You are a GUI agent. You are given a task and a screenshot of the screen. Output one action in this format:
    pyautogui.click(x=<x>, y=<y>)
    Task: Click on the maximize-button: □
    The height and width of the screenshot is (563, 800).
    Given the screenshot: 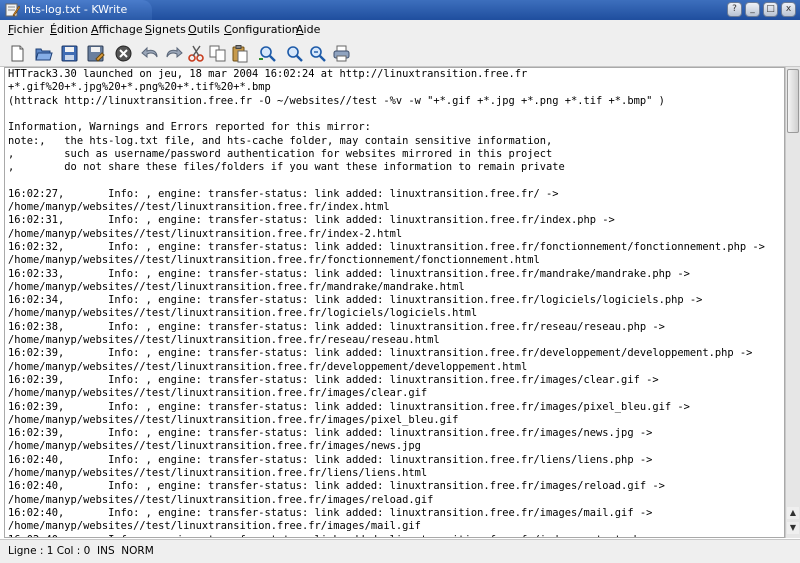 What is the action you would take?
    pyautogui.click(x=770, y=9)
    